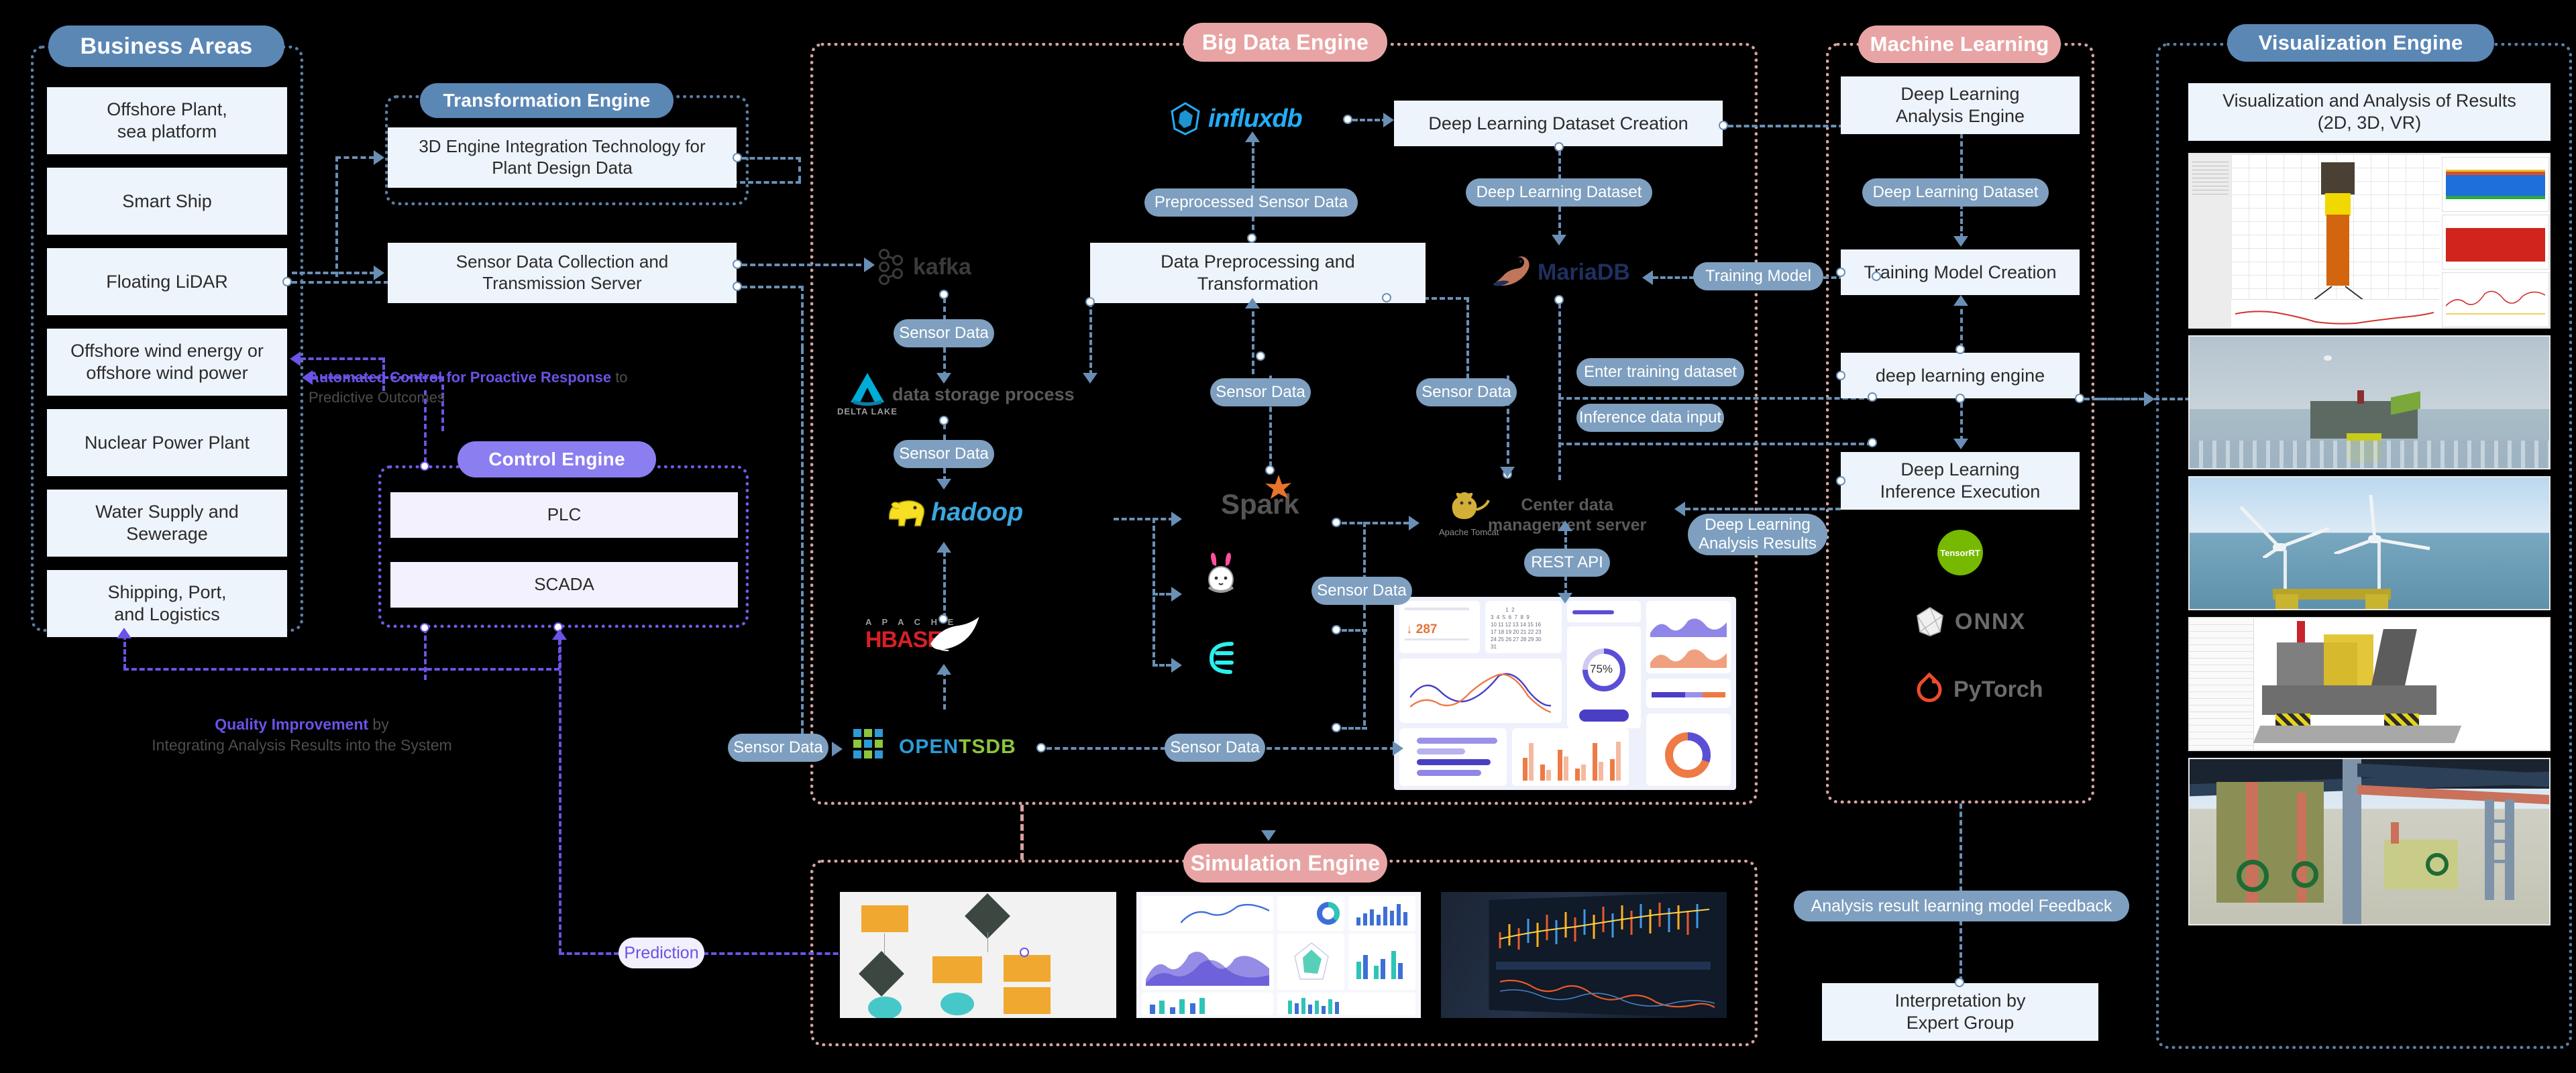 This screenshot has width=2576, height=1073. What do you see at coordinates (799, 169) in the screenshot?
I see `link-3d-out-v` at bounding box center [799, 169].